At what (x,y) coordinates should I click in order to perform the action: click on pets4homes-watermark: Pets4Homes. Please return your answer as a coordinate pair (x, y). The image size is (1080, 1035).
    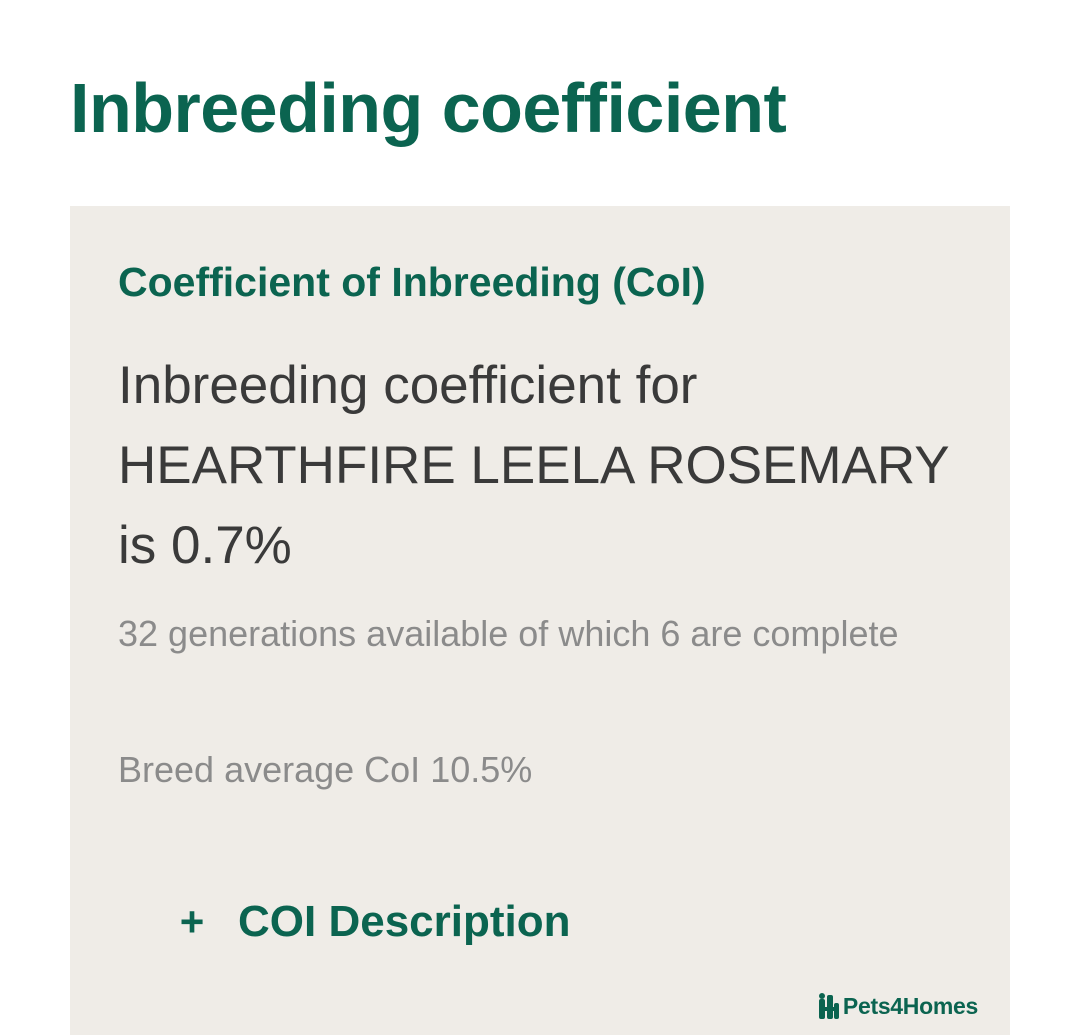
    Looking at the image, I should click on (897, 1006).